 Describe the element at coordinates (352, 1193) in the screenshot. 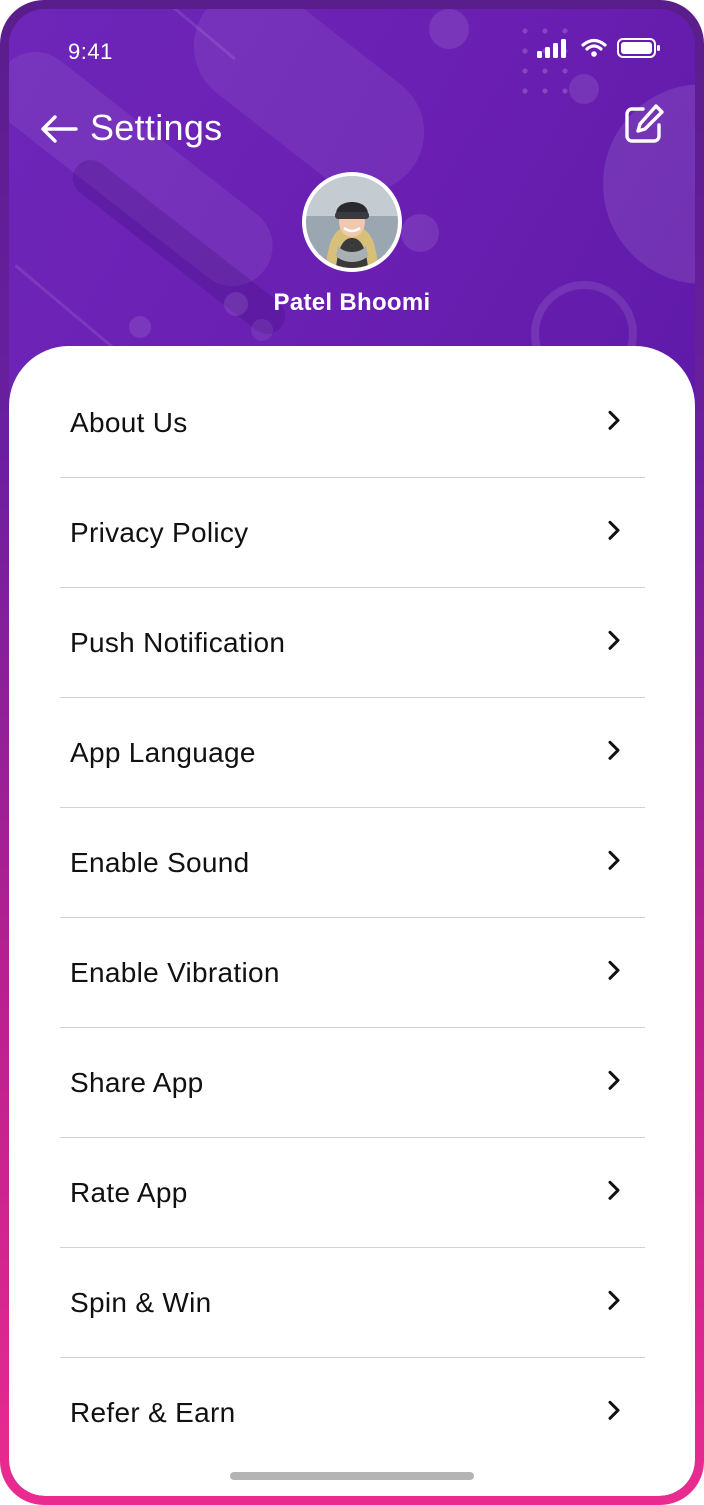

I see `settings-item-rate-app: Rate App` at that location.